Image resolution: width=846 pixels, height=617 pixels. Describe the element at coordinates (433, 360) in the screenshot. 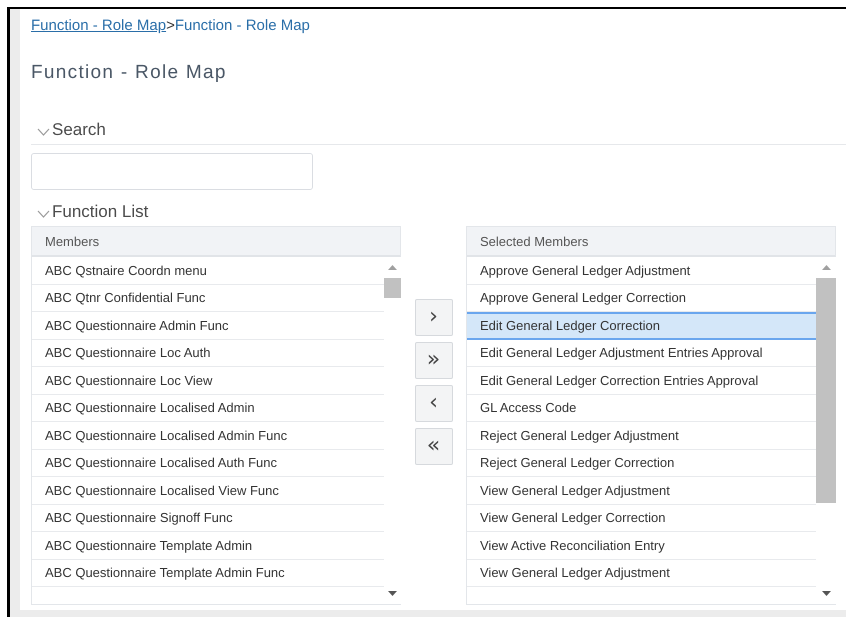

I see `transfer-button: »` at that location.